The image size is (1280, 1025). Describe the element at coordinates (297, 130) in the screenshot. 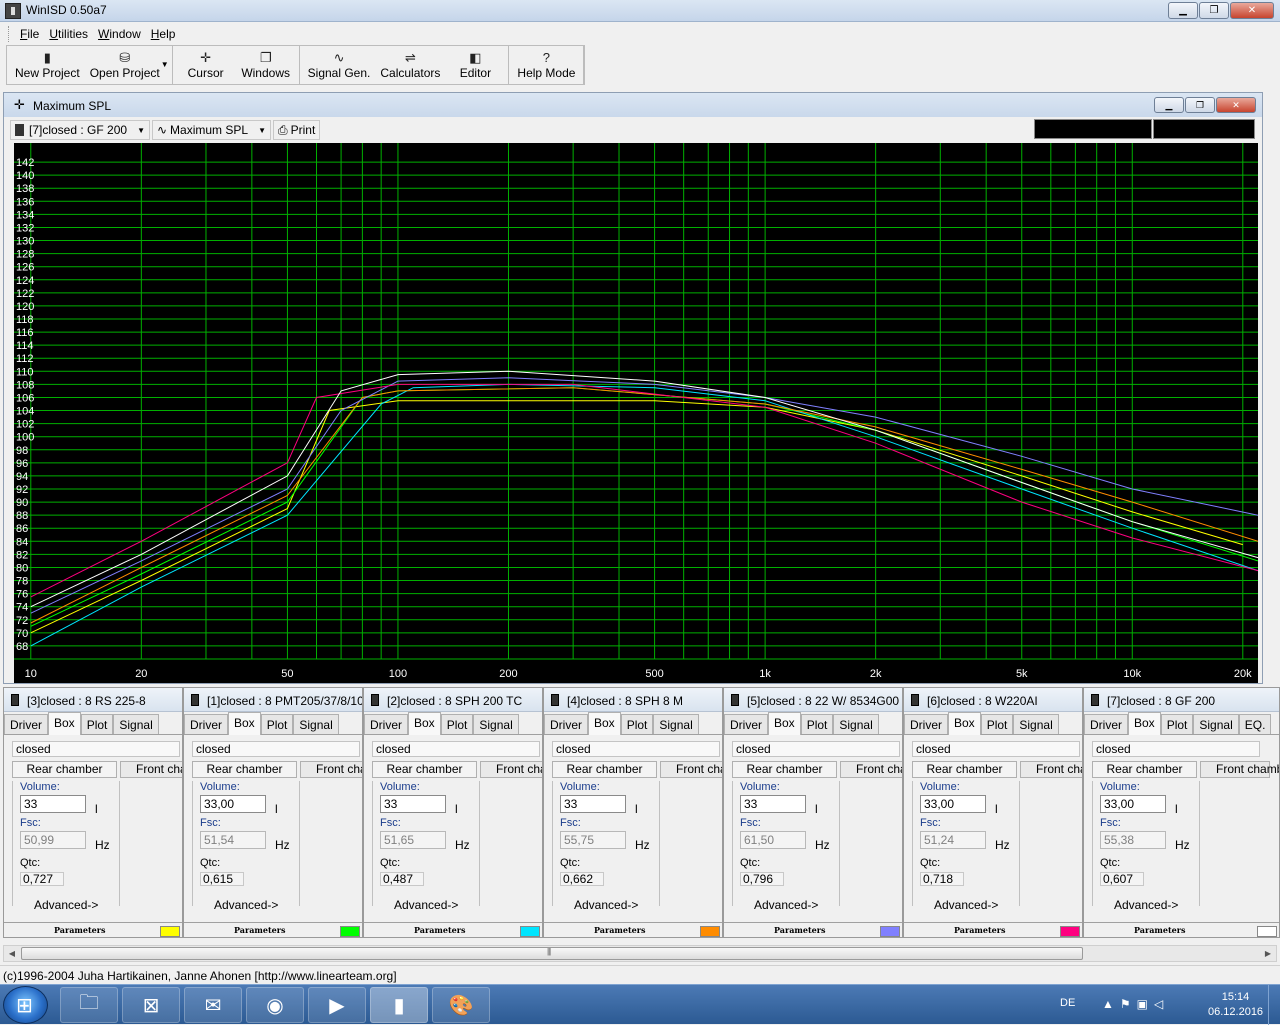

I see `print-button: ⎙ Print` at that location.